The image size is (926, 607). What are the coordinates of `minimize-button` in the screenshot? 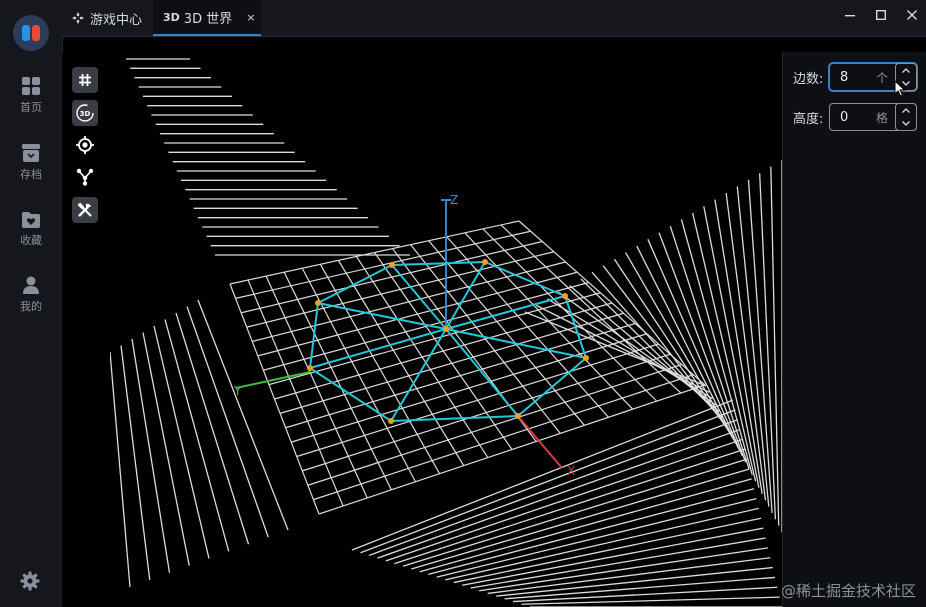 It's located at (850, 15).